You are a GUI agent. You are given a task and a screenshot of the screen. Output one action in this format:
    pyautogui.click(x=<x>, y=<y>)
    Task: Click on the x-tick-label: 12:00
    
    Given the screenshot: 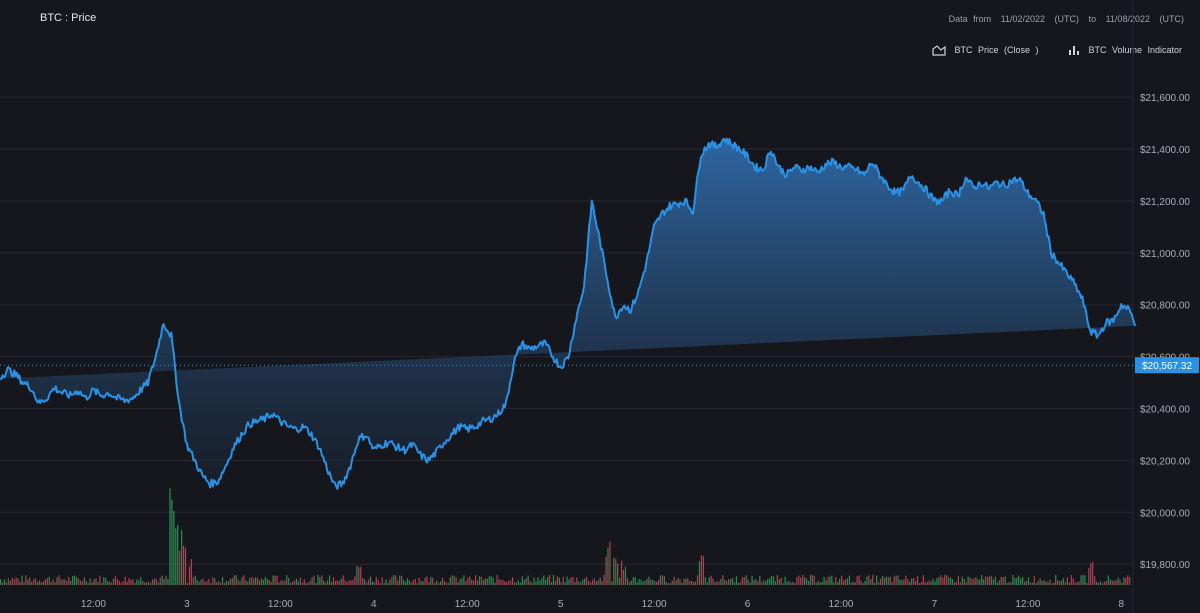 What is the action you would take?
    pyautogui.click(x=1027, y=604)
    